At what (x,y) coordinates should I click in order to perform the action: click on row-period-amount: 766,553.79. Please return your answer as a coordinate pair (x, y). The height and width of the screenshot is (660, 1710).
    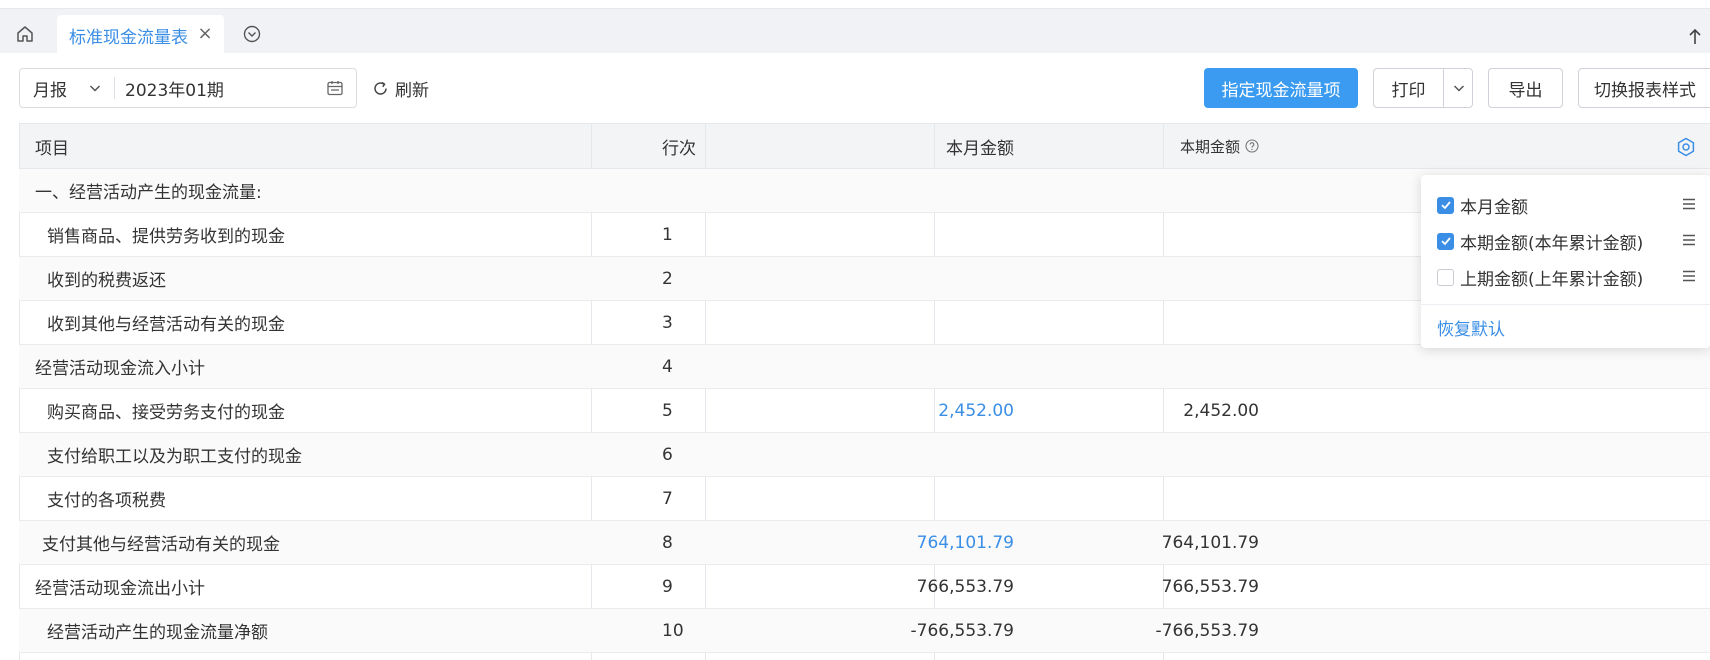
    Looking at the image, I should click on (1210, 586).